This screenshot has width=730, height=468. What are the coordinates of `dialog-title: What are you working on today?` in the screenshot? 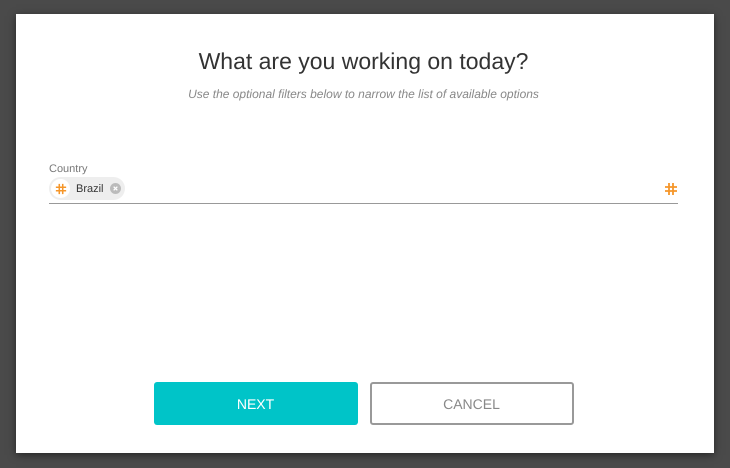 It's located at (363, 61).